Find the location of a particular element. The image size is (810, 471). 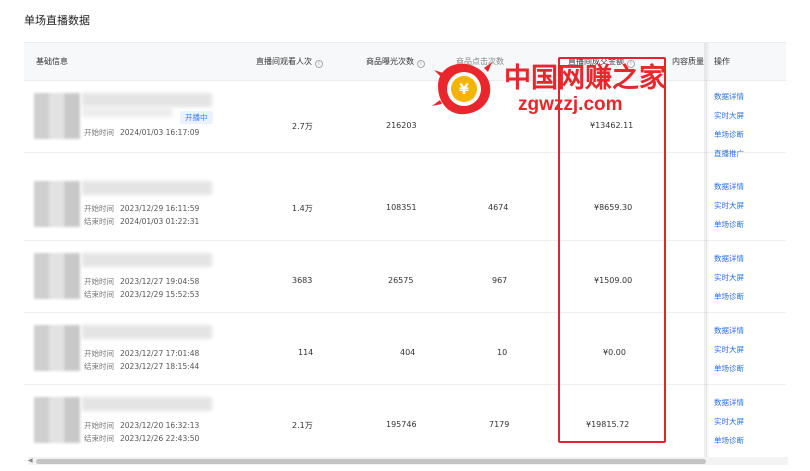

watermark-en: zgwzzj.com is located at coordinates (570, 104).